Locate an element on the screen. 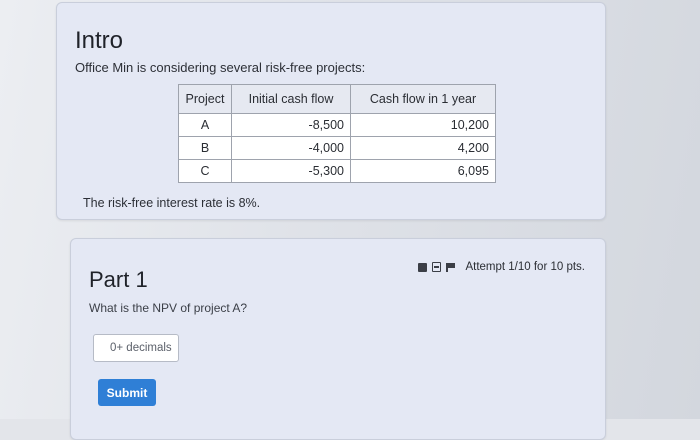 This screenshot has width=700, height=440. cash-flow-1-year-cell: 6,095 is located at coordinates (423, 171).